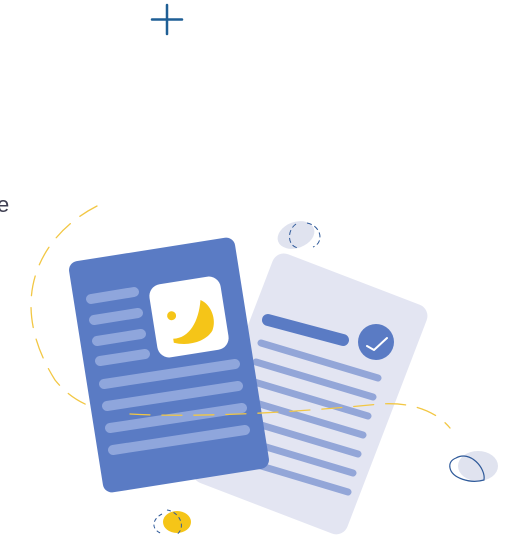  I want to click on pebble-yellow, so click(172, 522).